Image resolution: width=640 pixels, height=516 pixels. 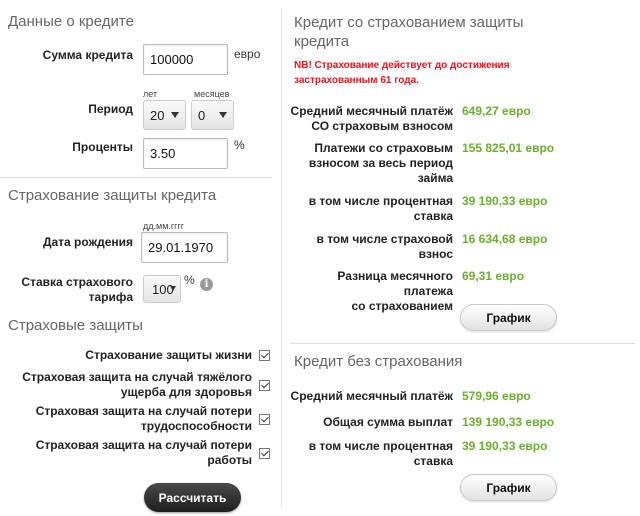 I want to click on amount-value: 100000, so click(x=172, y=59).